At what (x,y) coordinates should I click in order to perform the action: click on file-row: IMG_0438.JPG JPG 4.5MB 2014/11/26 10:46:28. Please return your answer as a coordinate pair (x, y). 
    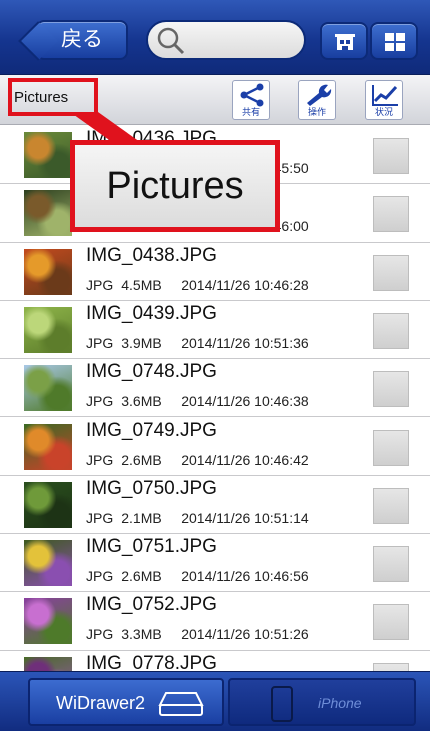
    Looking at the image, I should click on (215, 271).